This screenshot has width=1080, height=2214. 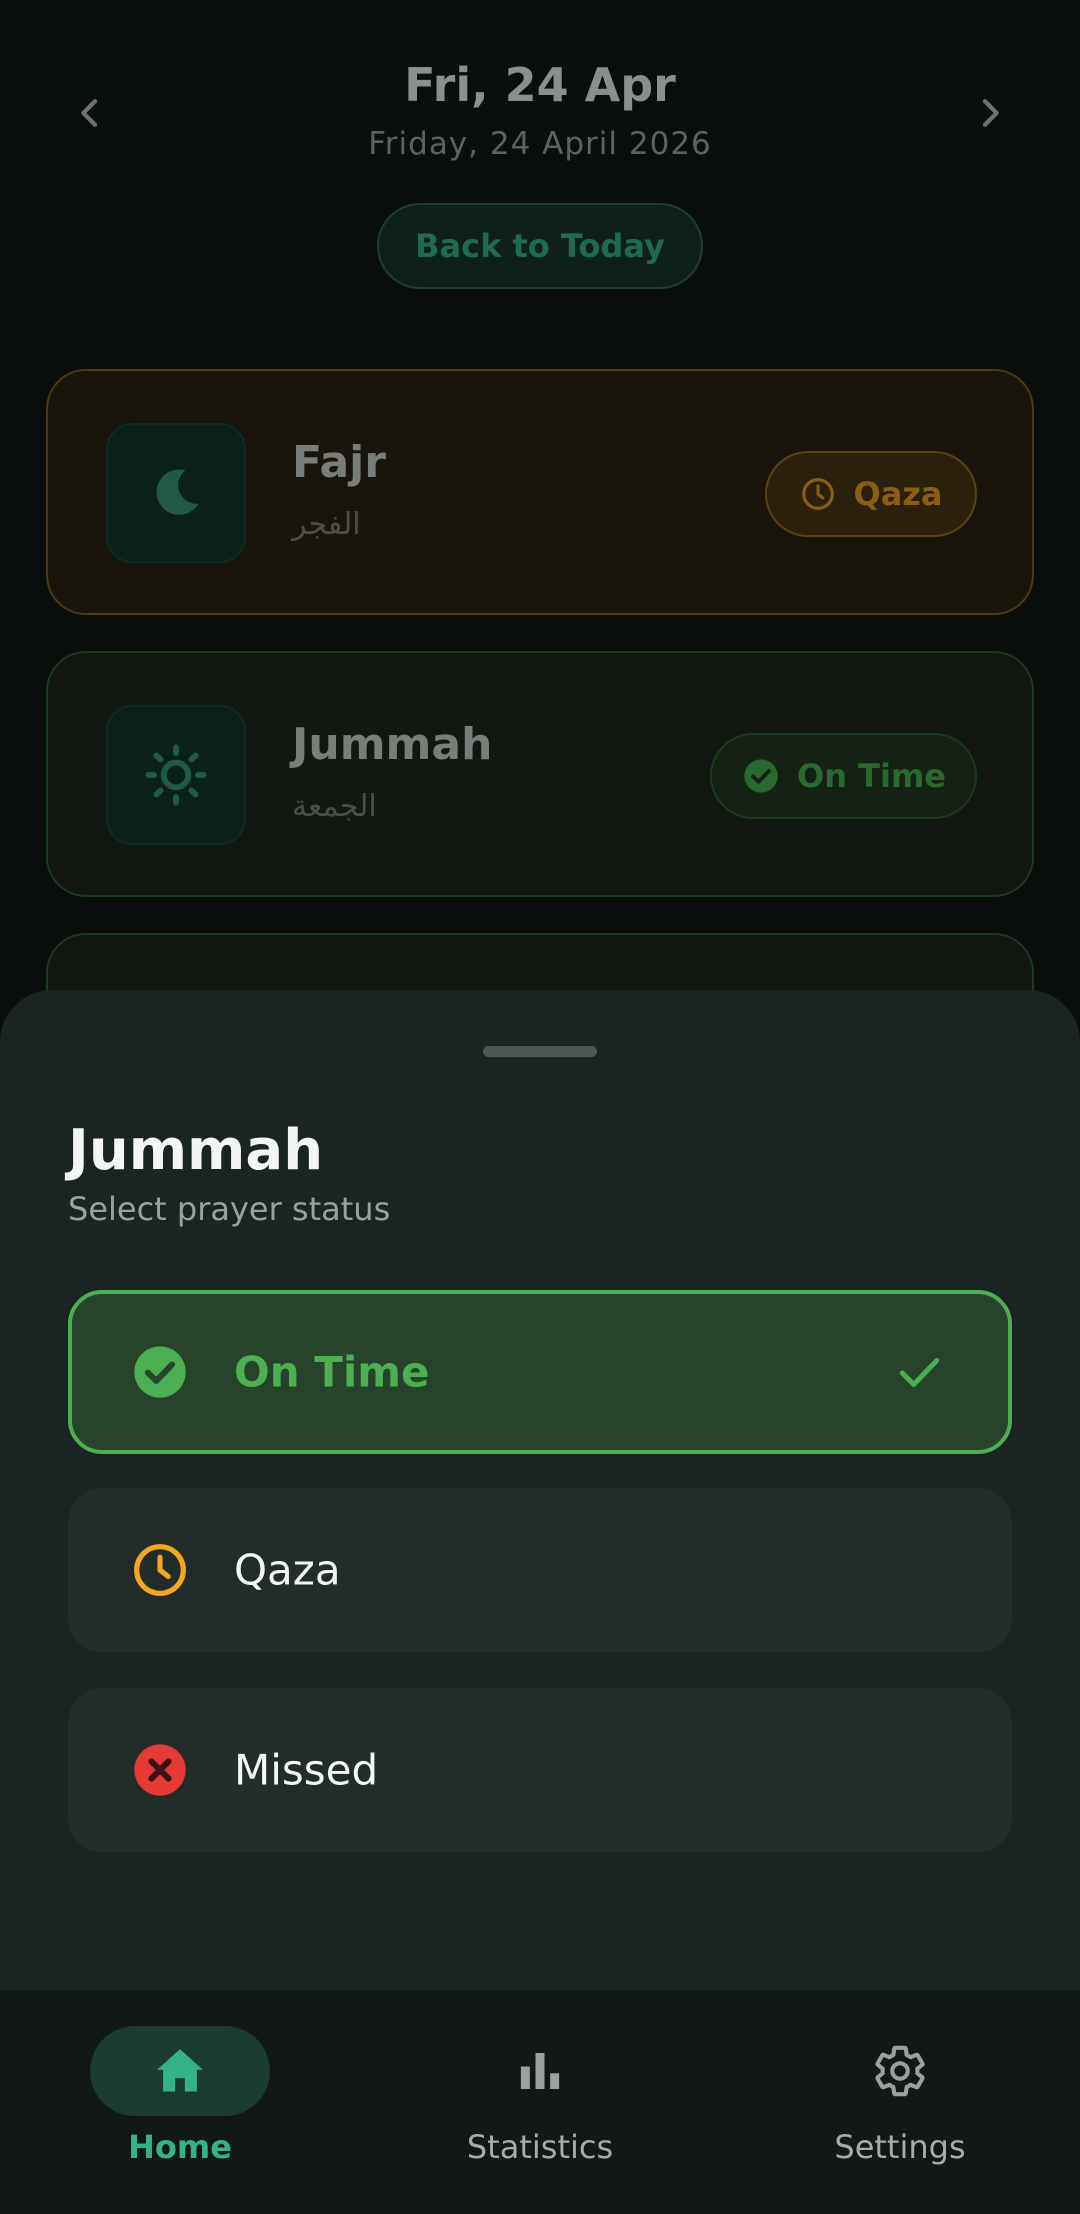 I want to click on status-option-qaza: Qaza, so click(x=540, y=1570).